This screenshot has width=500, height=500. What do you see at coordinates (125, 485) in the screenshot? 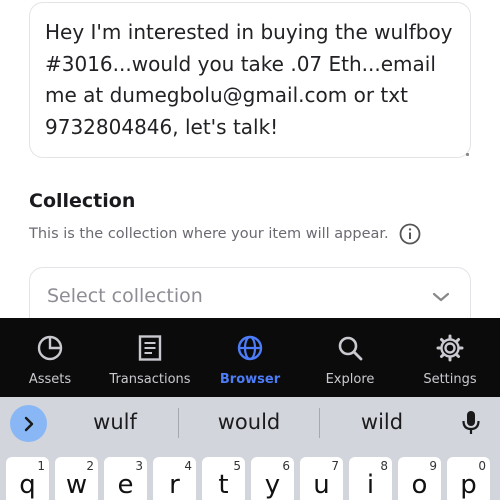
I see `key-letter: e` at bounding box center [125, 485].